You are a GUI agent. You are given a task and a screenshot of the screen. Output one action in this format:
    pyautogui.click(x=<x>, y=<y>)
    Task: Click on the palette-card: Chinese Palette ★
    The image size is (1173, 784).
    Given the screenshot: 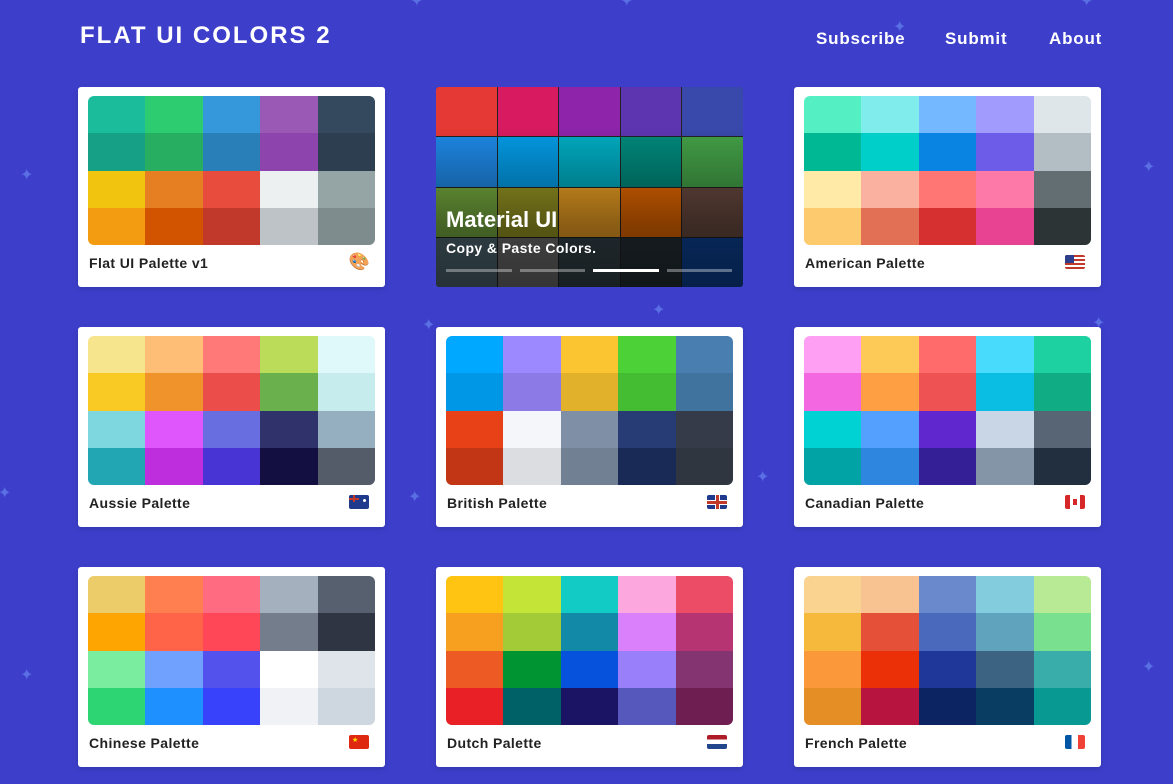 What is the action you would take?
    pyautogui.click(x=231, y=667)
    